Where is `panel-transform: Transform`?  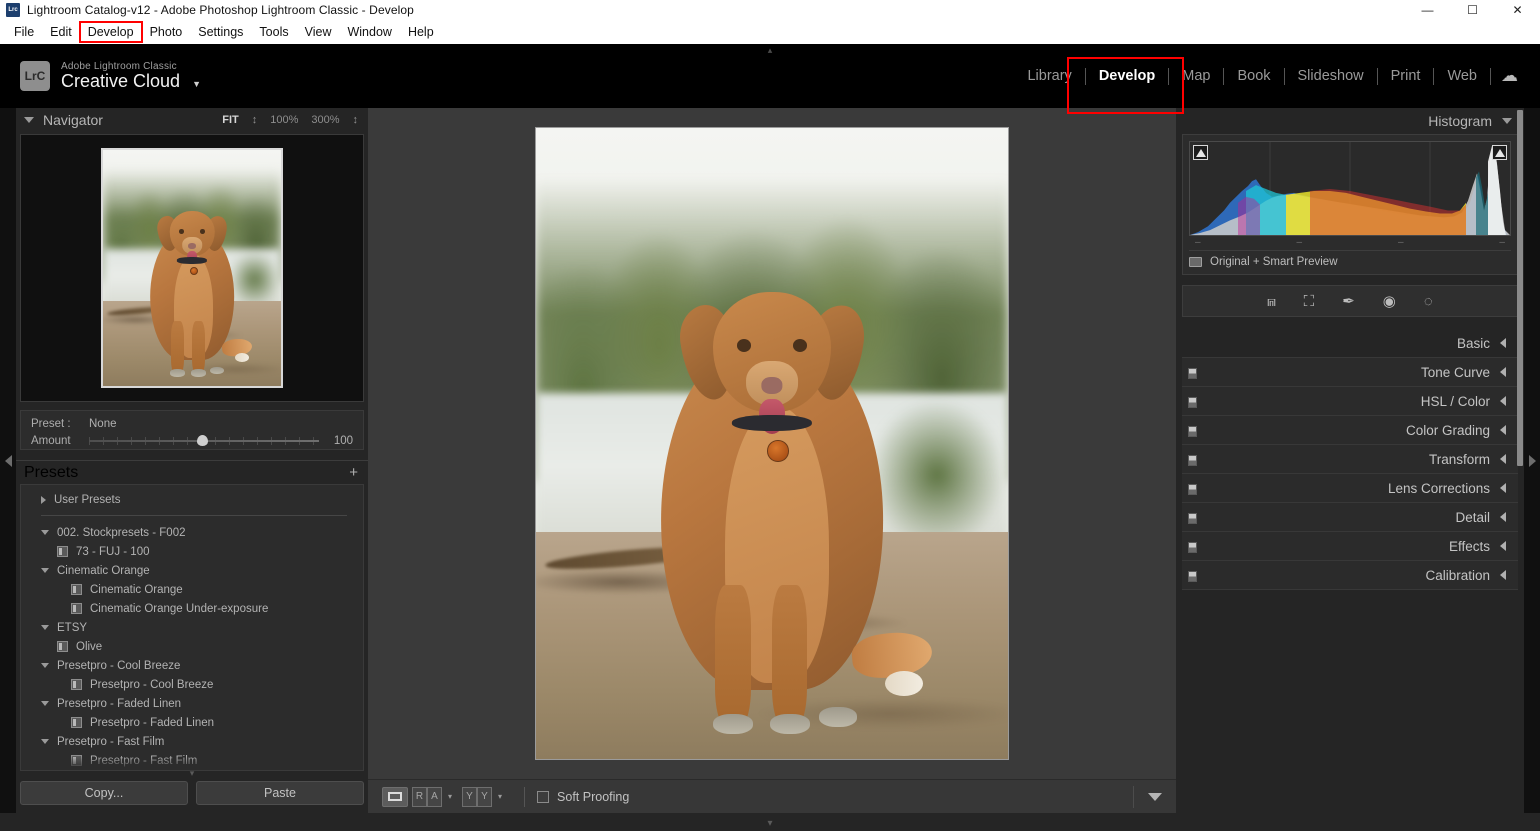 panel-transform: Transform is located at coordinates (1350, 459).